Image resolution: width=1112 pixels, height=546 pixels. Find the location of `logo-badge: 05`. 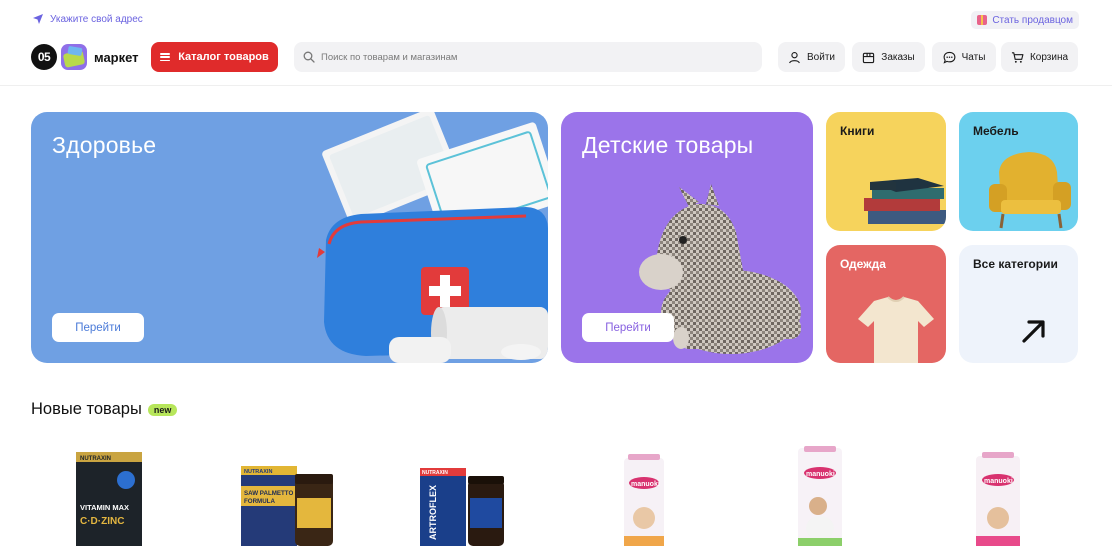

logo-badge: 05 is located at coordinates (44, 57).